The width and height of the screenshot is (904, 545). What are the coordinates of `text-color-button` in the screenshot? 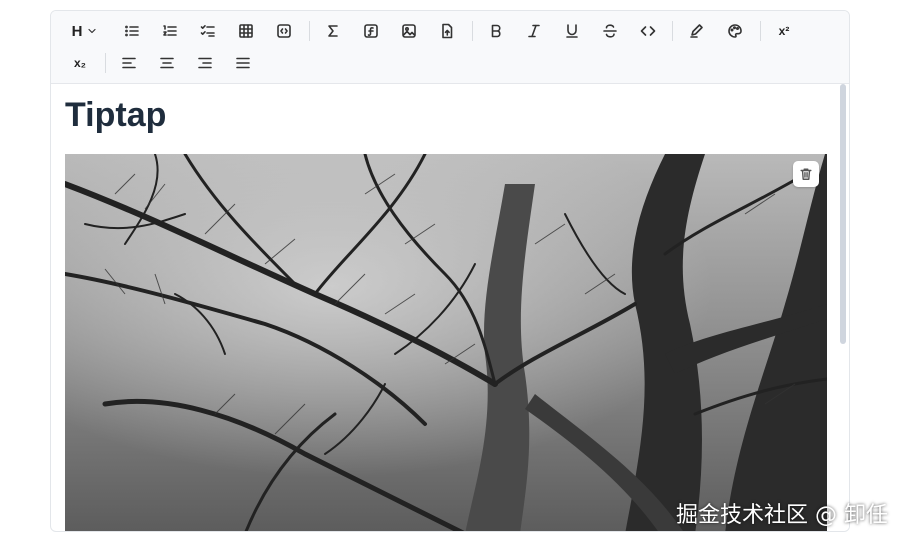 It's located at (735, 31).